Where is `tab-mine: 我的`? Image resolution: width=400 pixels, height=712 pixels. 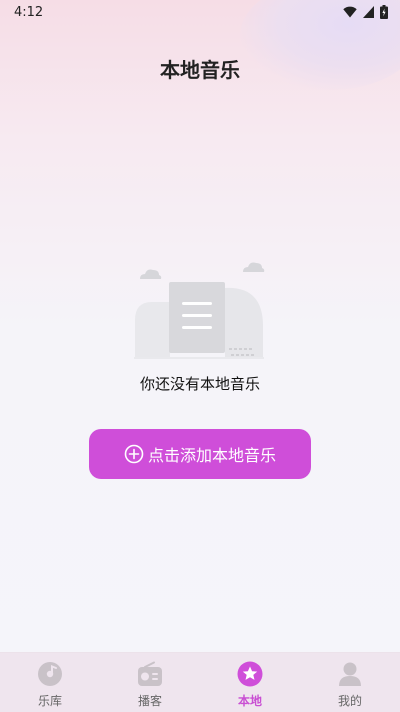 tab-mine: 我的 is located at coordinates (350, 682).